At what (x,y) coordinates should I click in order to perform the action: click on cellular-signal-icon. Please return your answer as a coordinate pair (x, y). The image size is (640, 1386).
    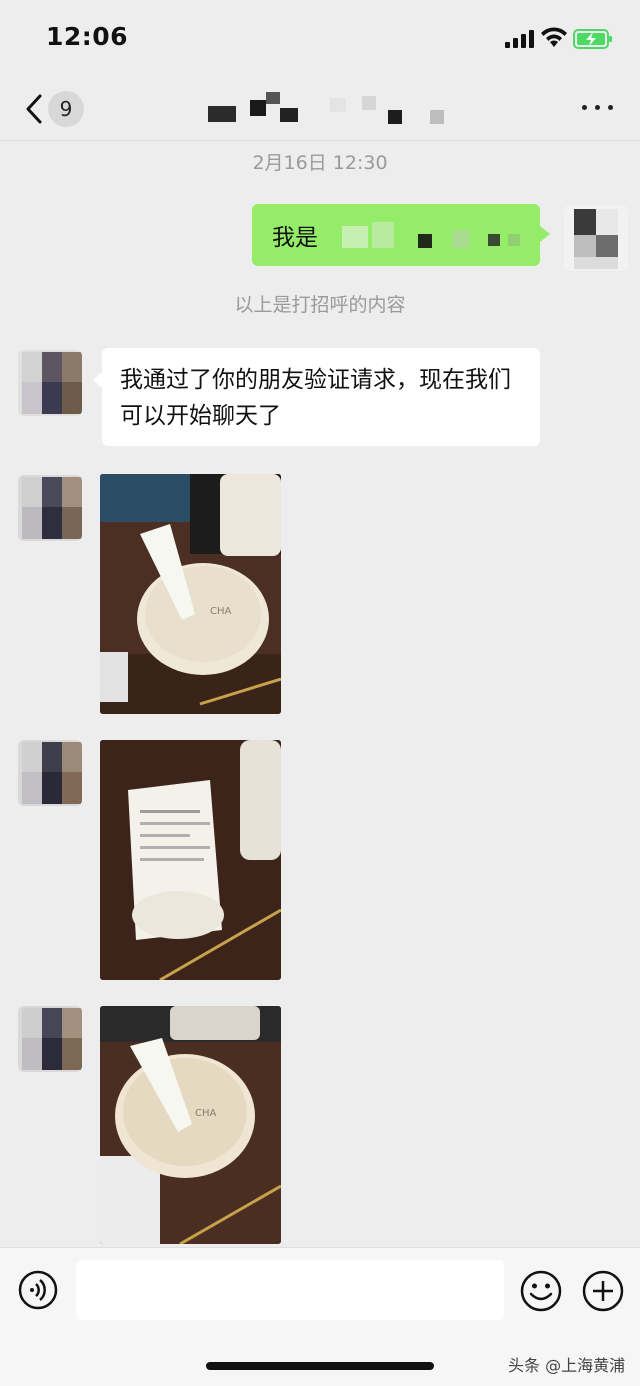
    Looking at the image, I should click on (519, 39).